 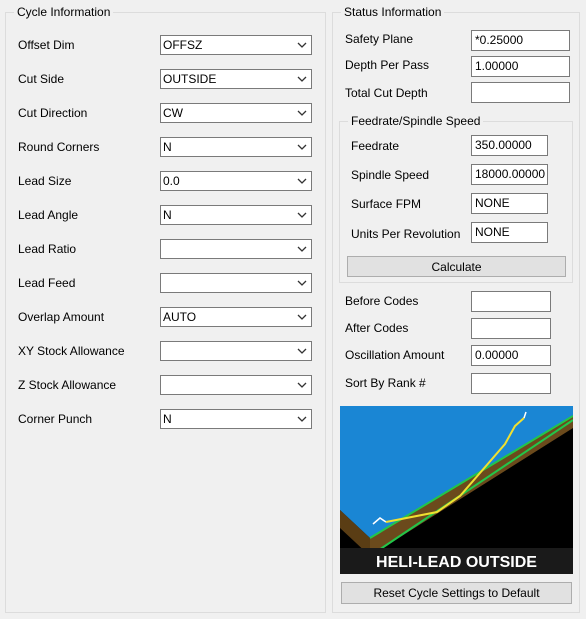 What do you see at coordinates (379, 39) in the screenshot?
I see `safety-plane-label: Safety Plane` at bounding box center [379, 39].